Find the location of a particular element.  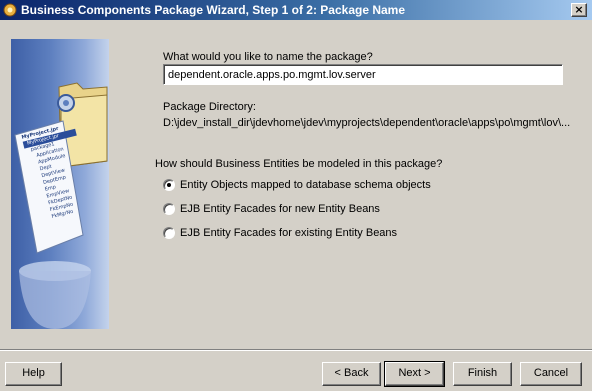

close-button: × is located at coordinates (579, 10).